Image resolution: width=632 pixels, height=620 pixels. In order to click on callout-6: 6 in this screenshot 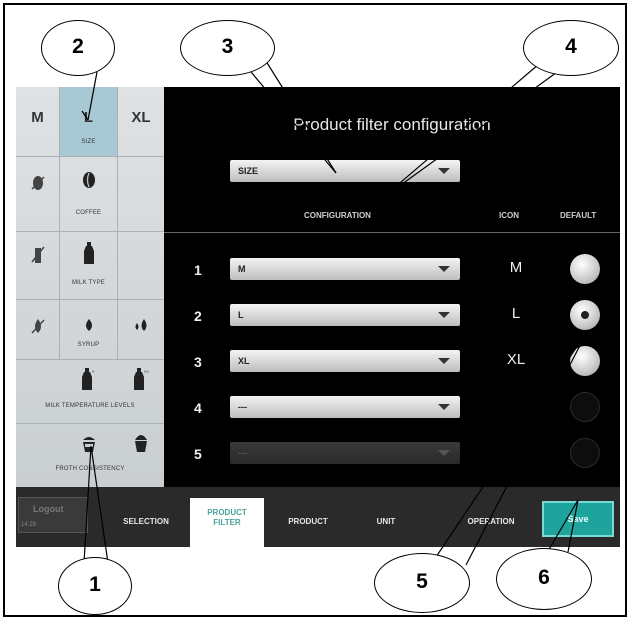, I will do `click(544, 579)`.